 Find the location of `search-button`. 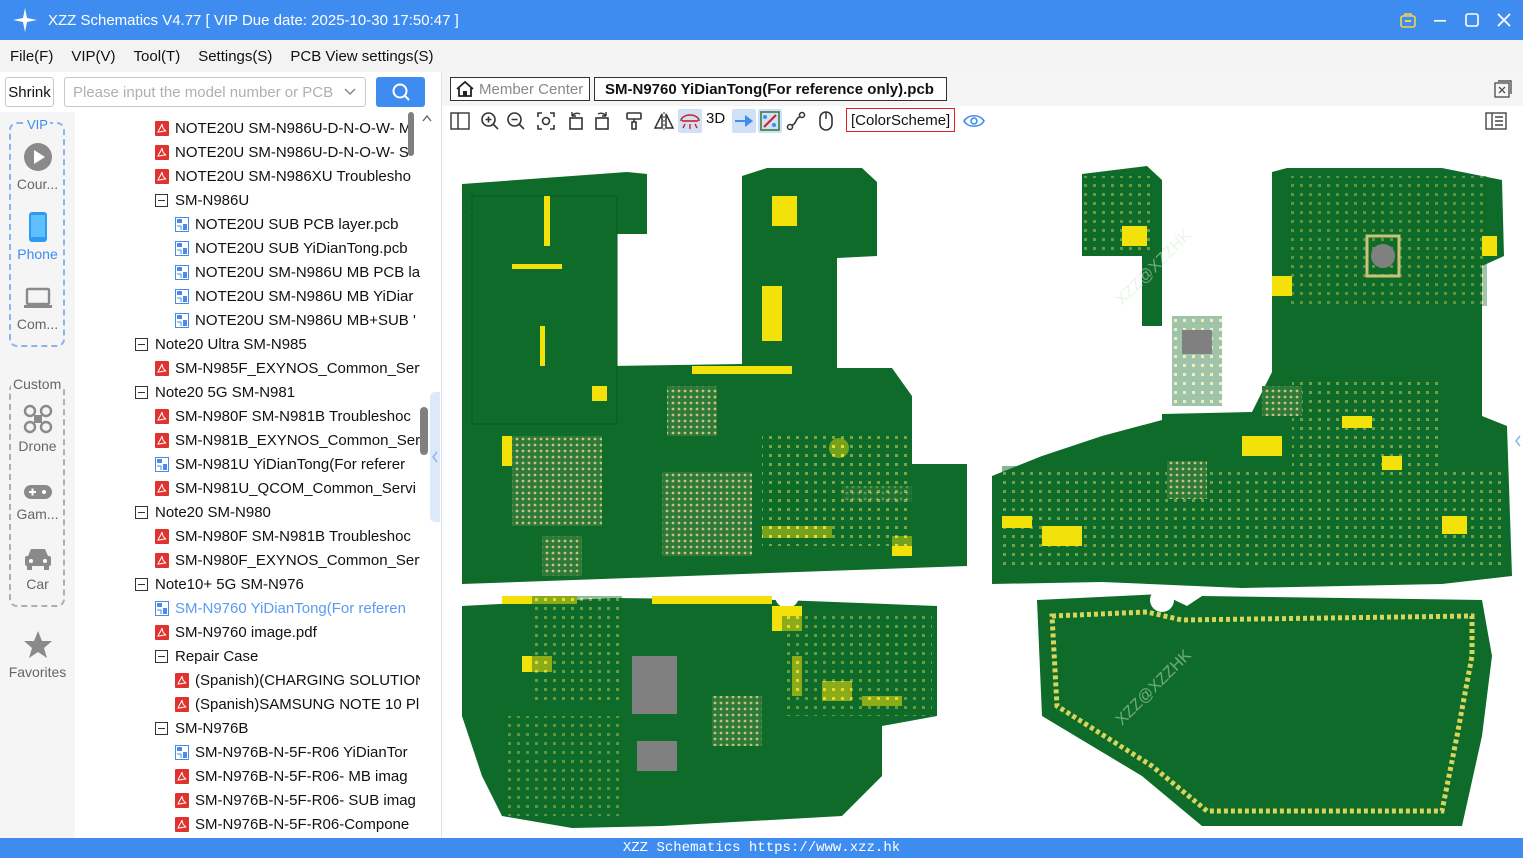

search-button is located at coordinates (400, 92).